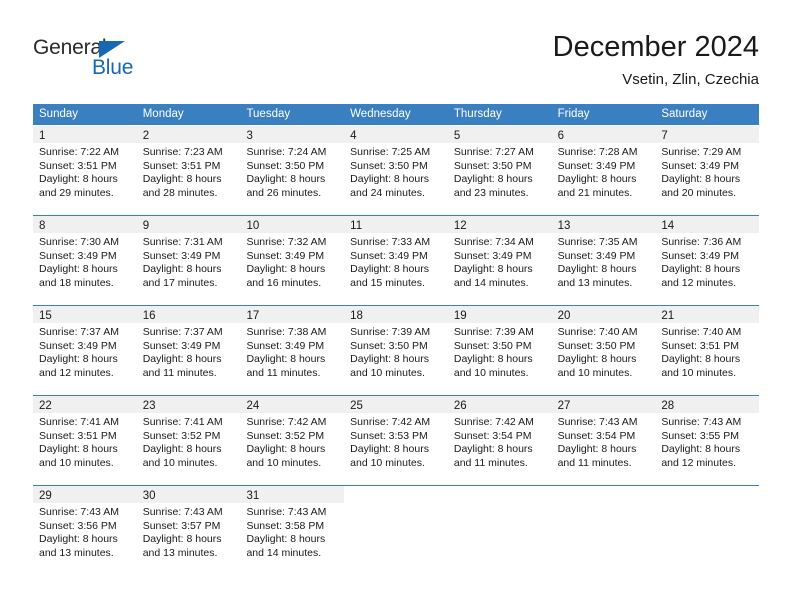 This screenshot has height=612, width=792. What do you see at coordinates (286, 242) in the screenshot?
I see `sunrise-text: Sunrise: 7:32 AM` at bounding box center [286, 242].